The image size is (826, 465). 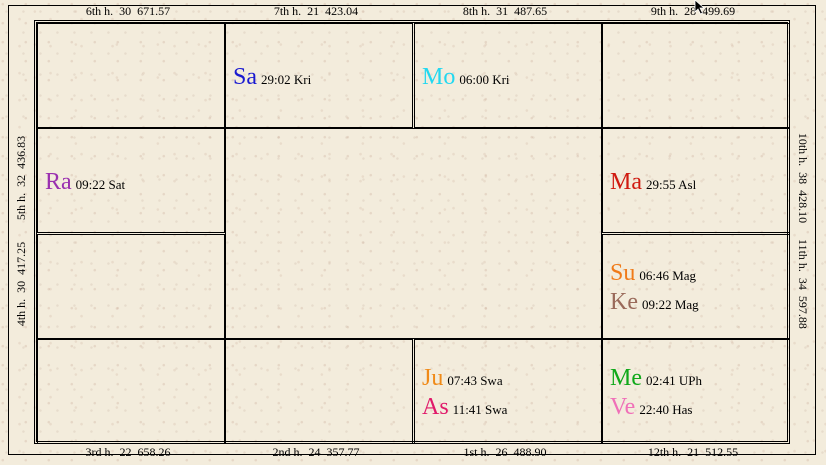 I want to click on house-label-10: 10th h. 38 428.10, so click(x=803, y=178).